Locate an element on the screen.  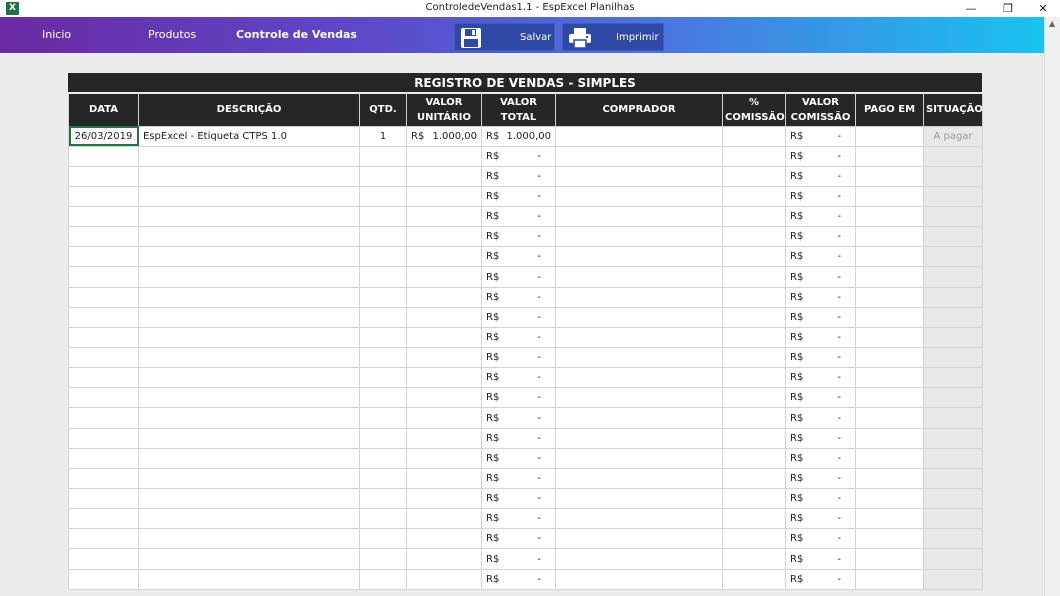
nav-produtos: Produtos is located at coordinates (172, 34).